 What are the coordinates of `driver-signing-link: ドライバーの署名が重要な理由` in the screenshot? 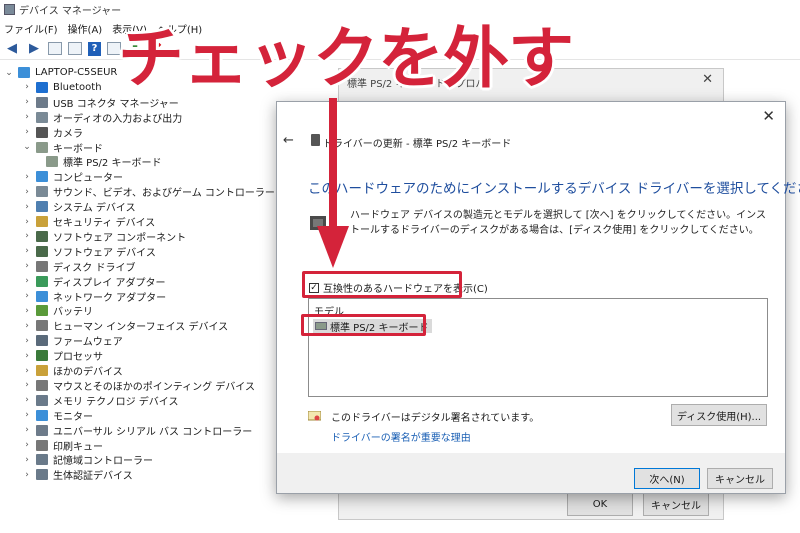 It's located at (401, 436).